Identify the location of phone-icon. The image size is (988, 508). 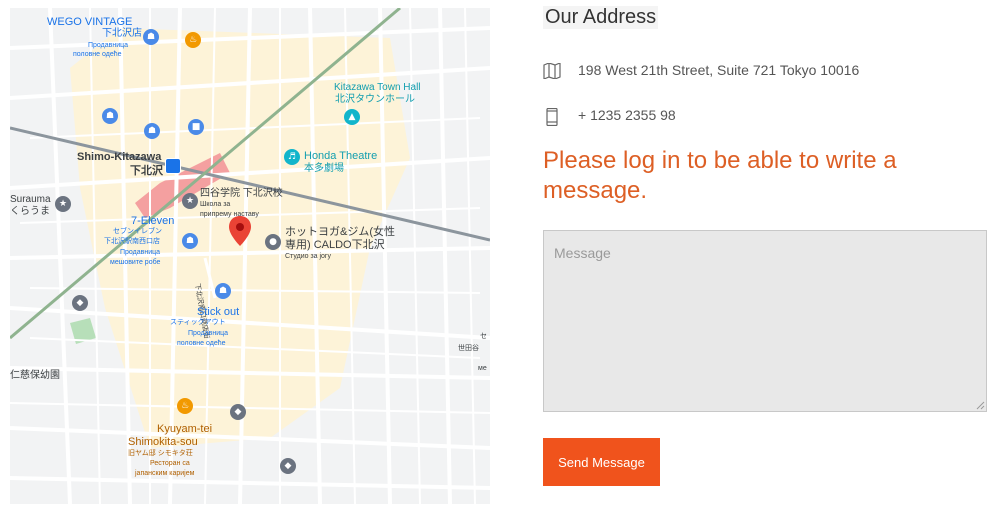
(552, 117).